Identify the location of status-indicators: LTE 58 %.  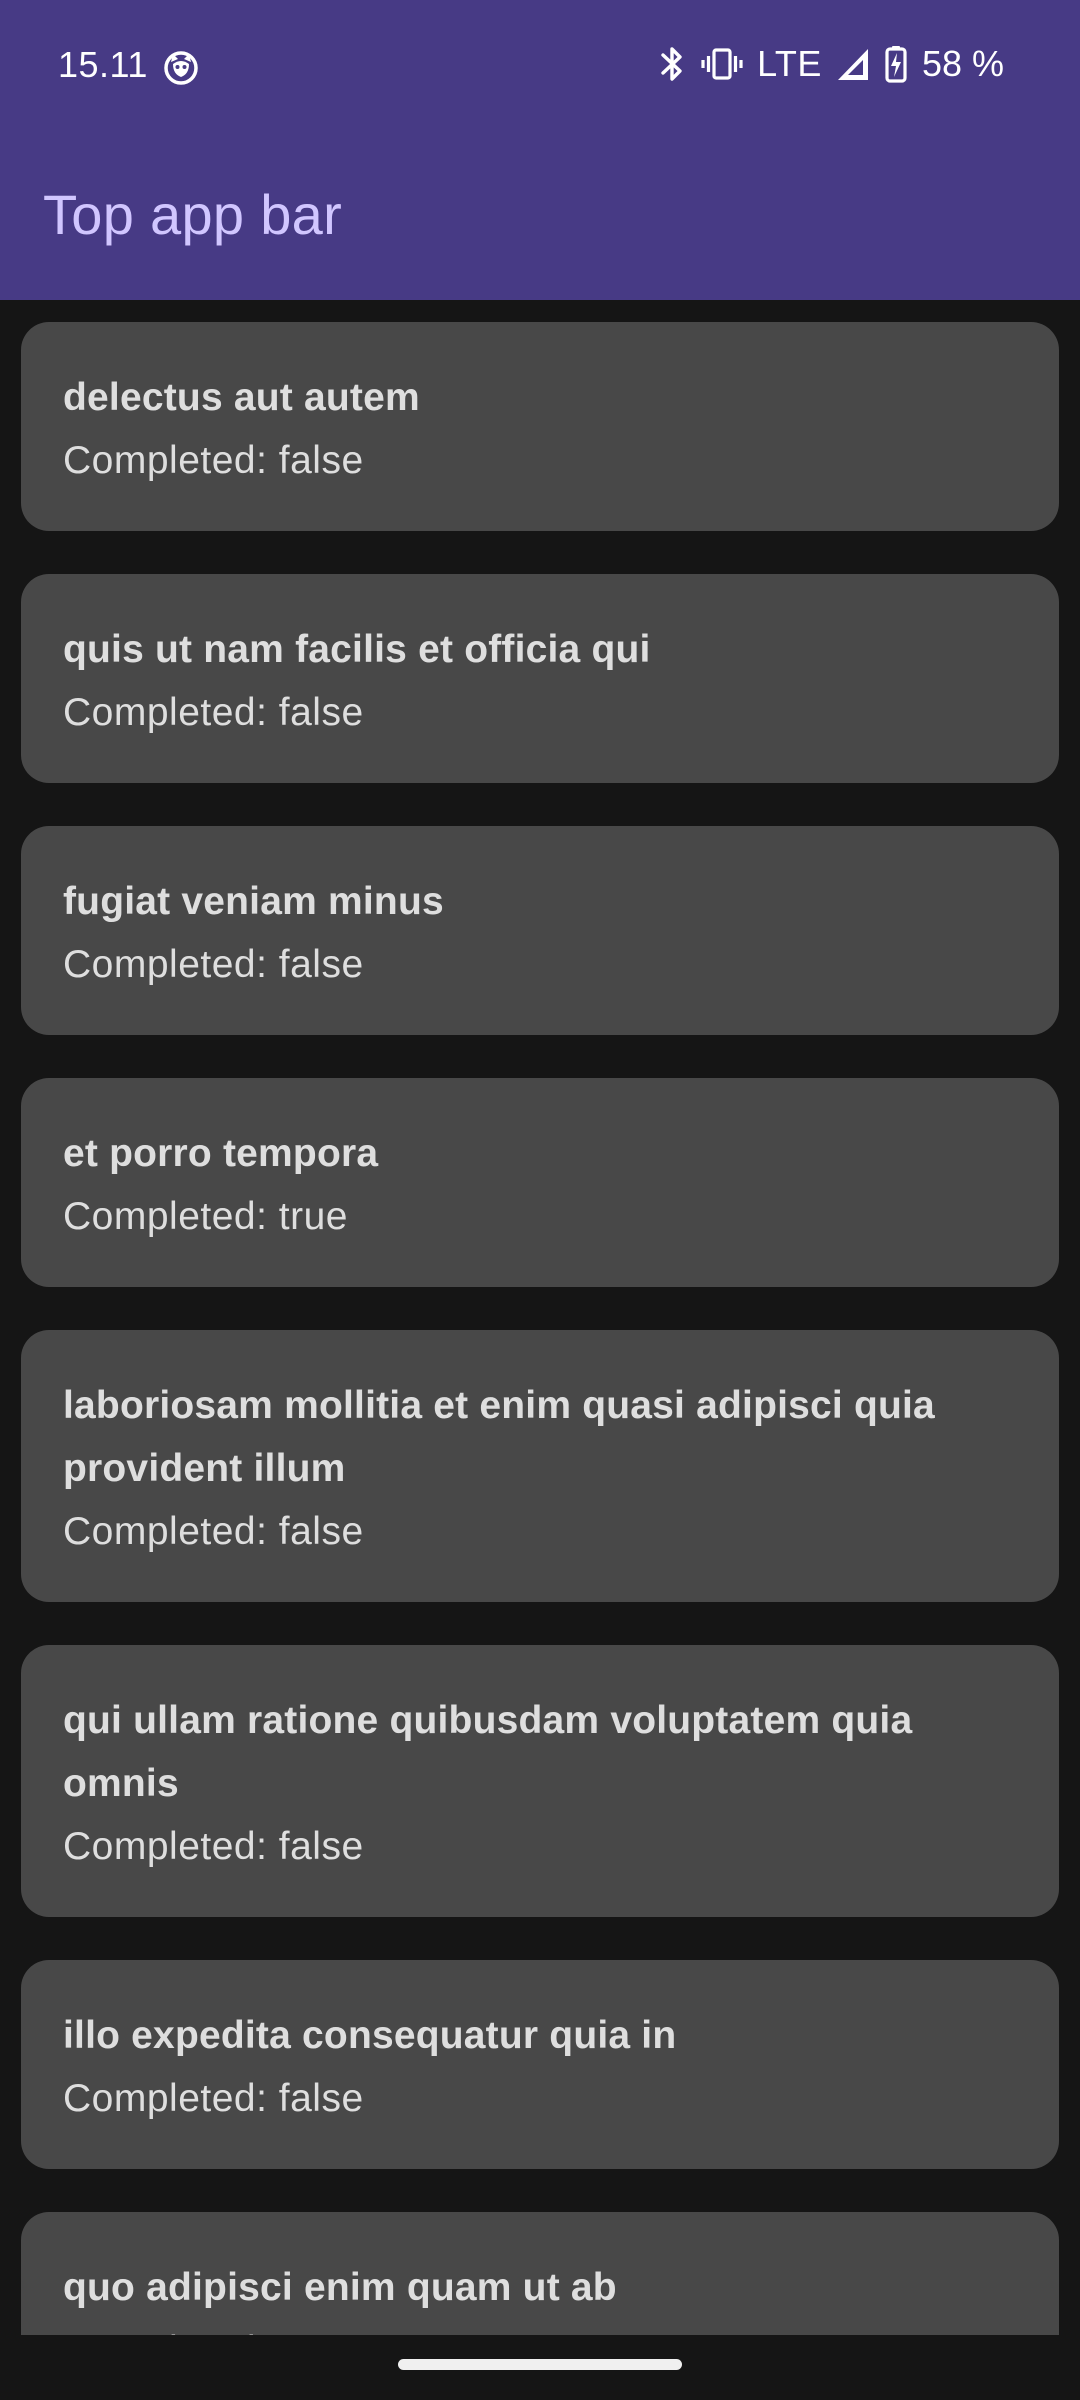
(830, 64).